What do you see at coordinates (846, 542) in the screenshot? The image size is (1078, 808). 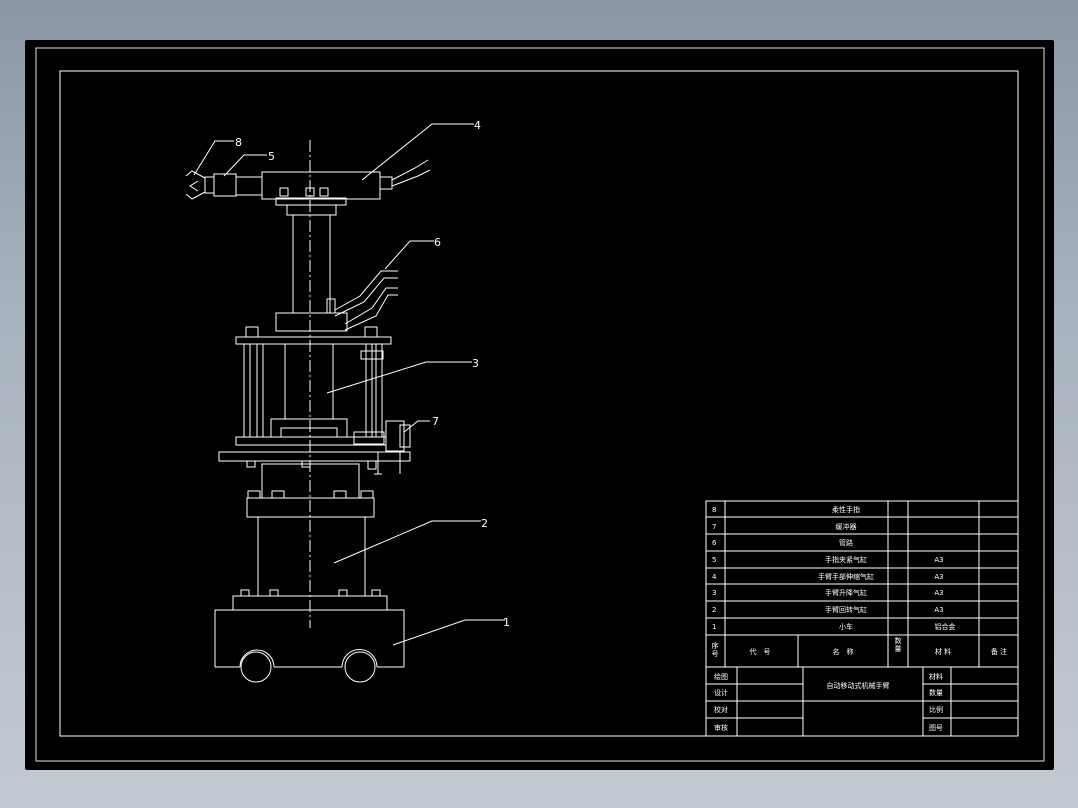 I see `bom-name: 管路` at bounding box center [846, 542].